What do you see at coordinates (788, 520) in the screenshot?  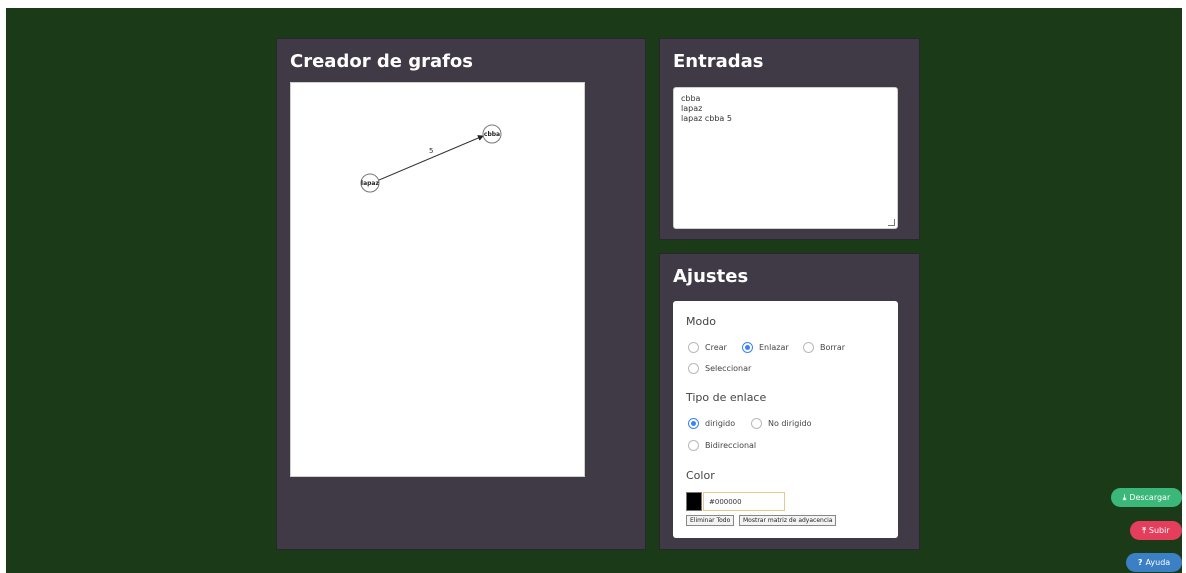 I see `show-adjacency-matrix-button: Mostrar matriz de adyacencia` at bounding box center [788, 520].